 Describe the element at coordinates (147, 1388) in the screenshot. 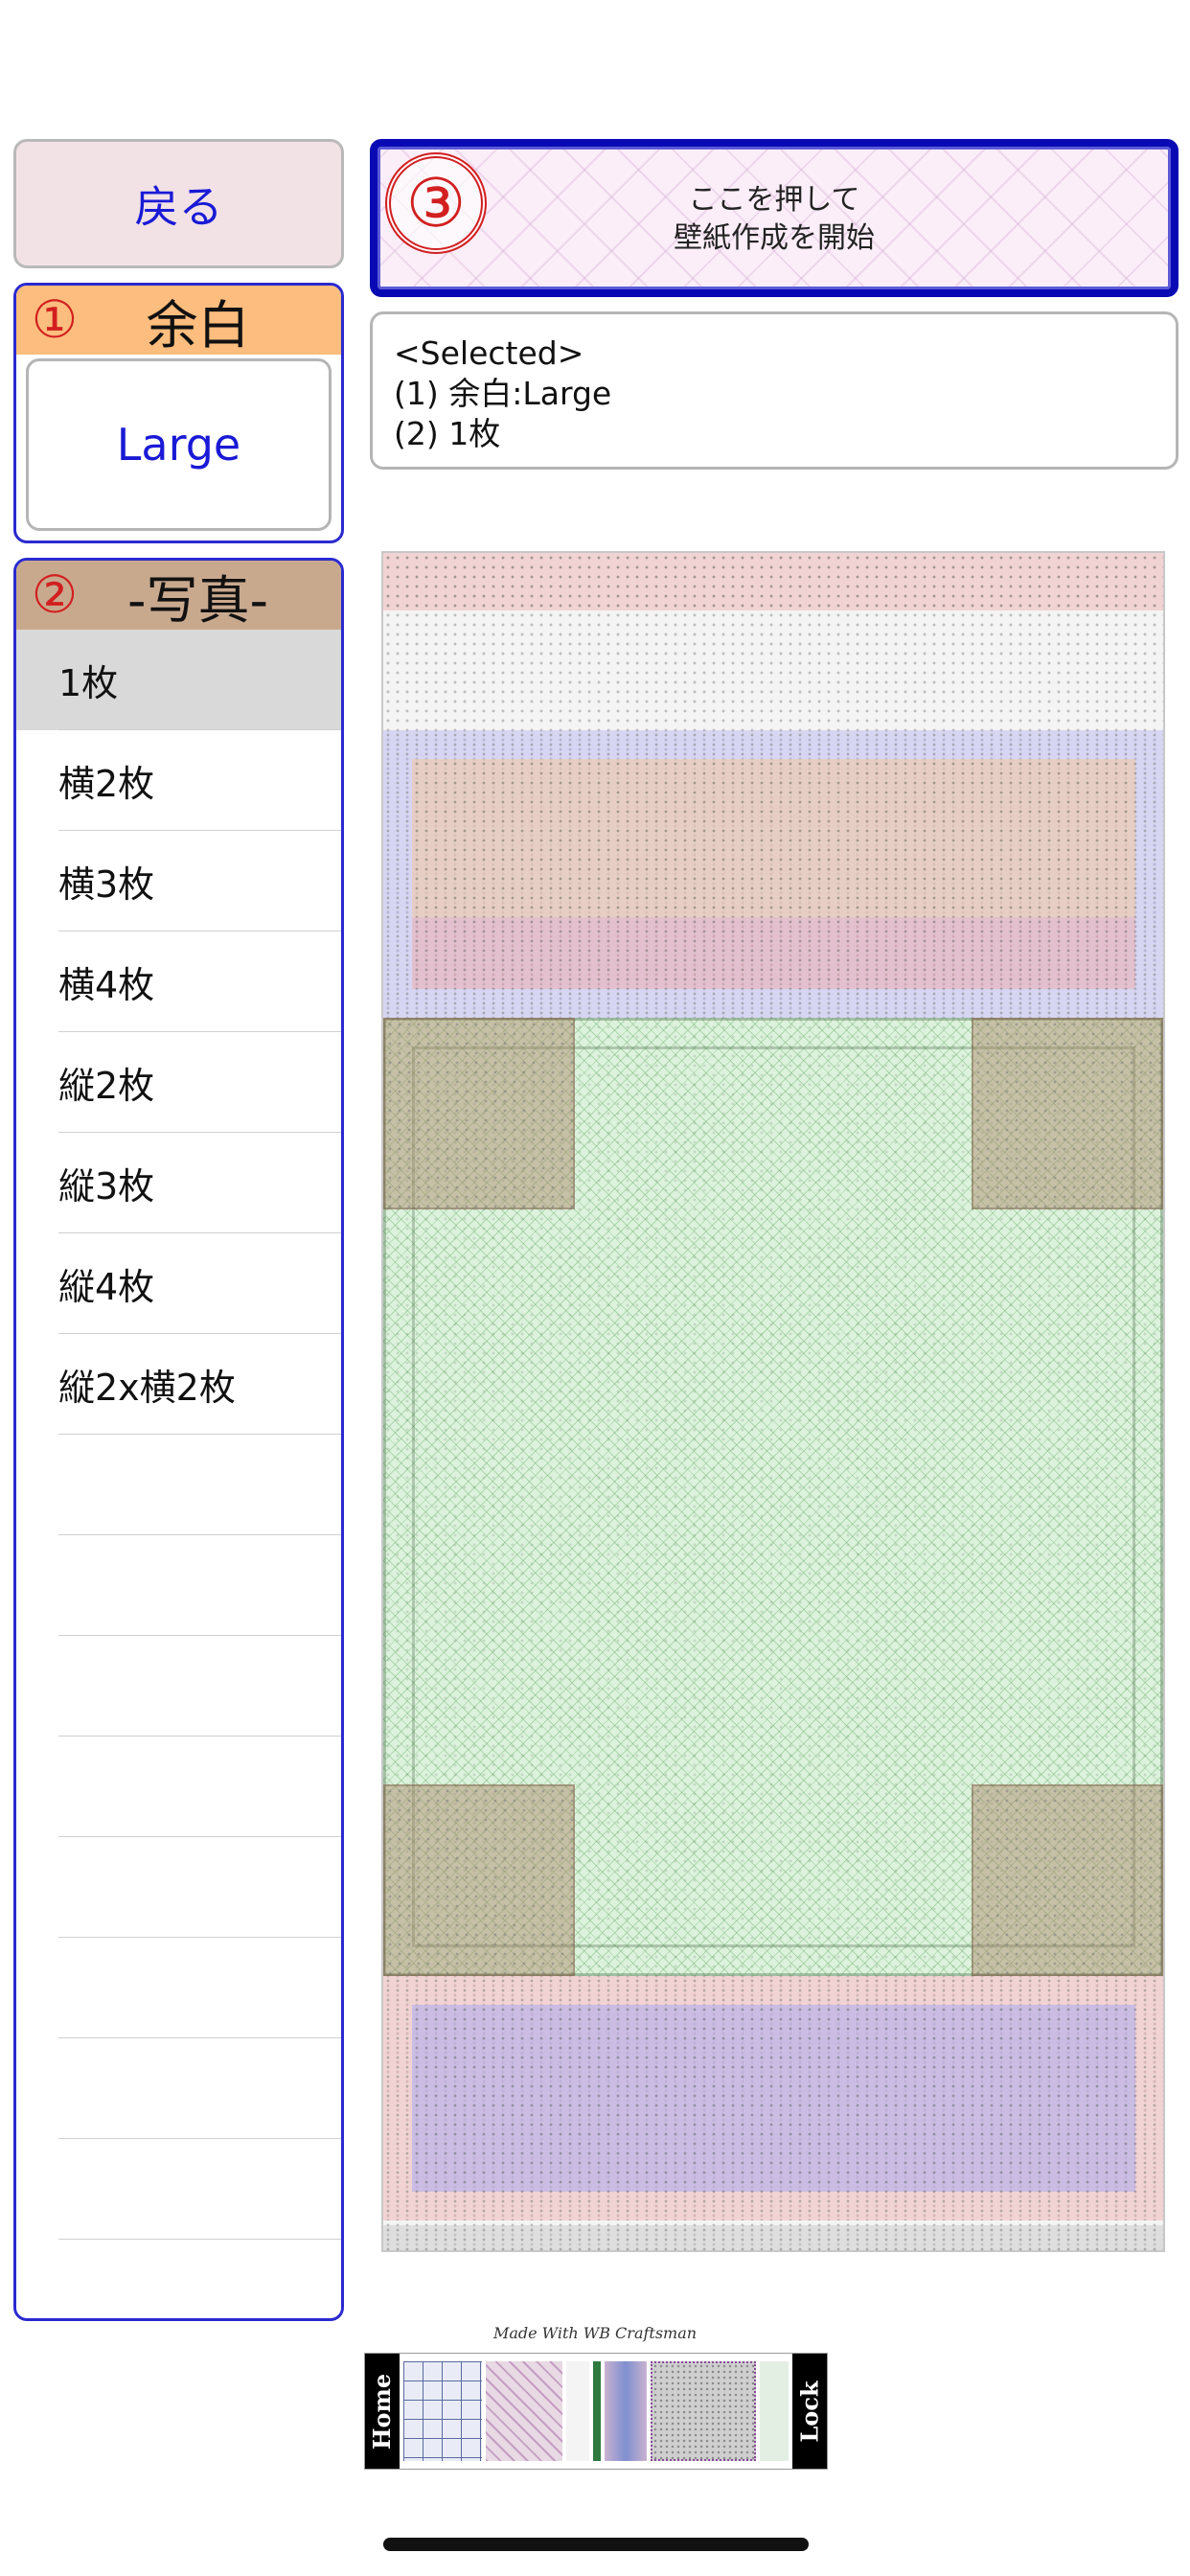

I see `photo-layout-label: 縦2x横2枚` at that location.